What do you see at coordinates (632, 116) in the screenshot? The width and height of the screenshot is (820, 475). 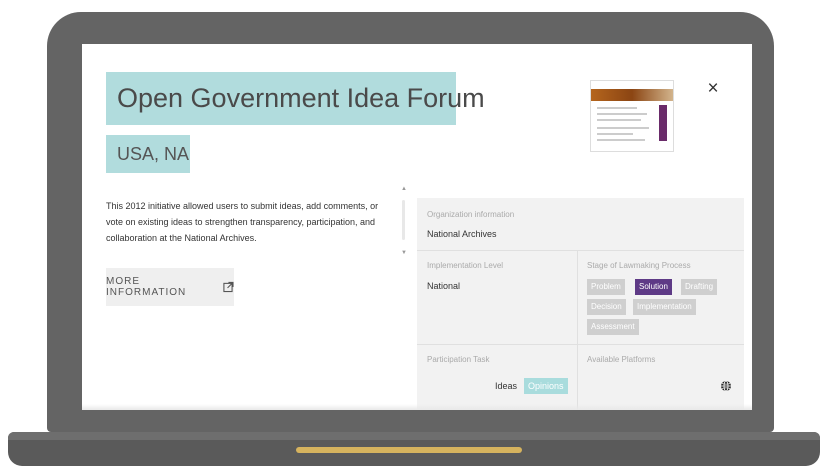 I see `website-preview-thumbnail` at bounding box center [632, 116].